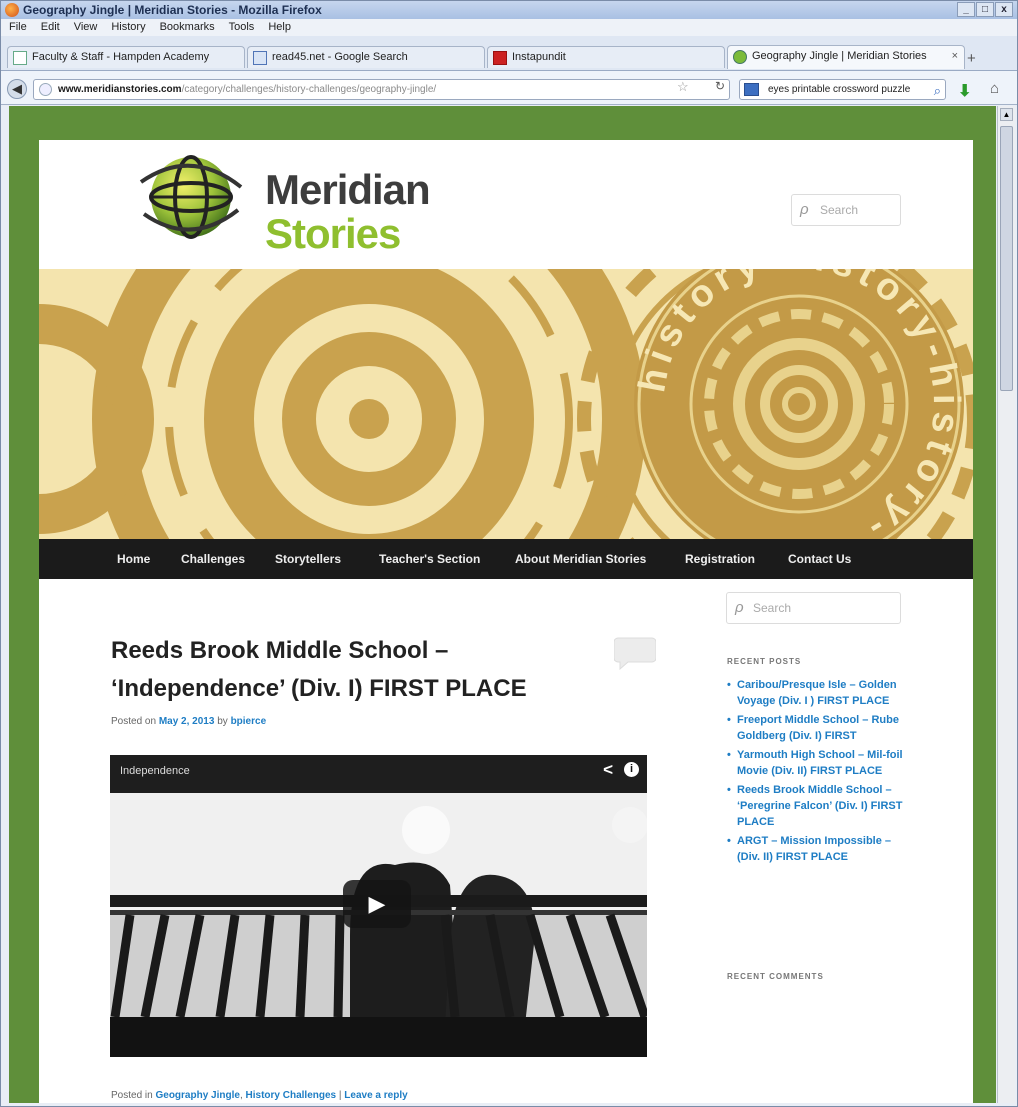  What do you see at coordinates (340, 57) in the screenshot?
I see `tab-label: read45.net - Google Search` at bounding box center [340, 57].